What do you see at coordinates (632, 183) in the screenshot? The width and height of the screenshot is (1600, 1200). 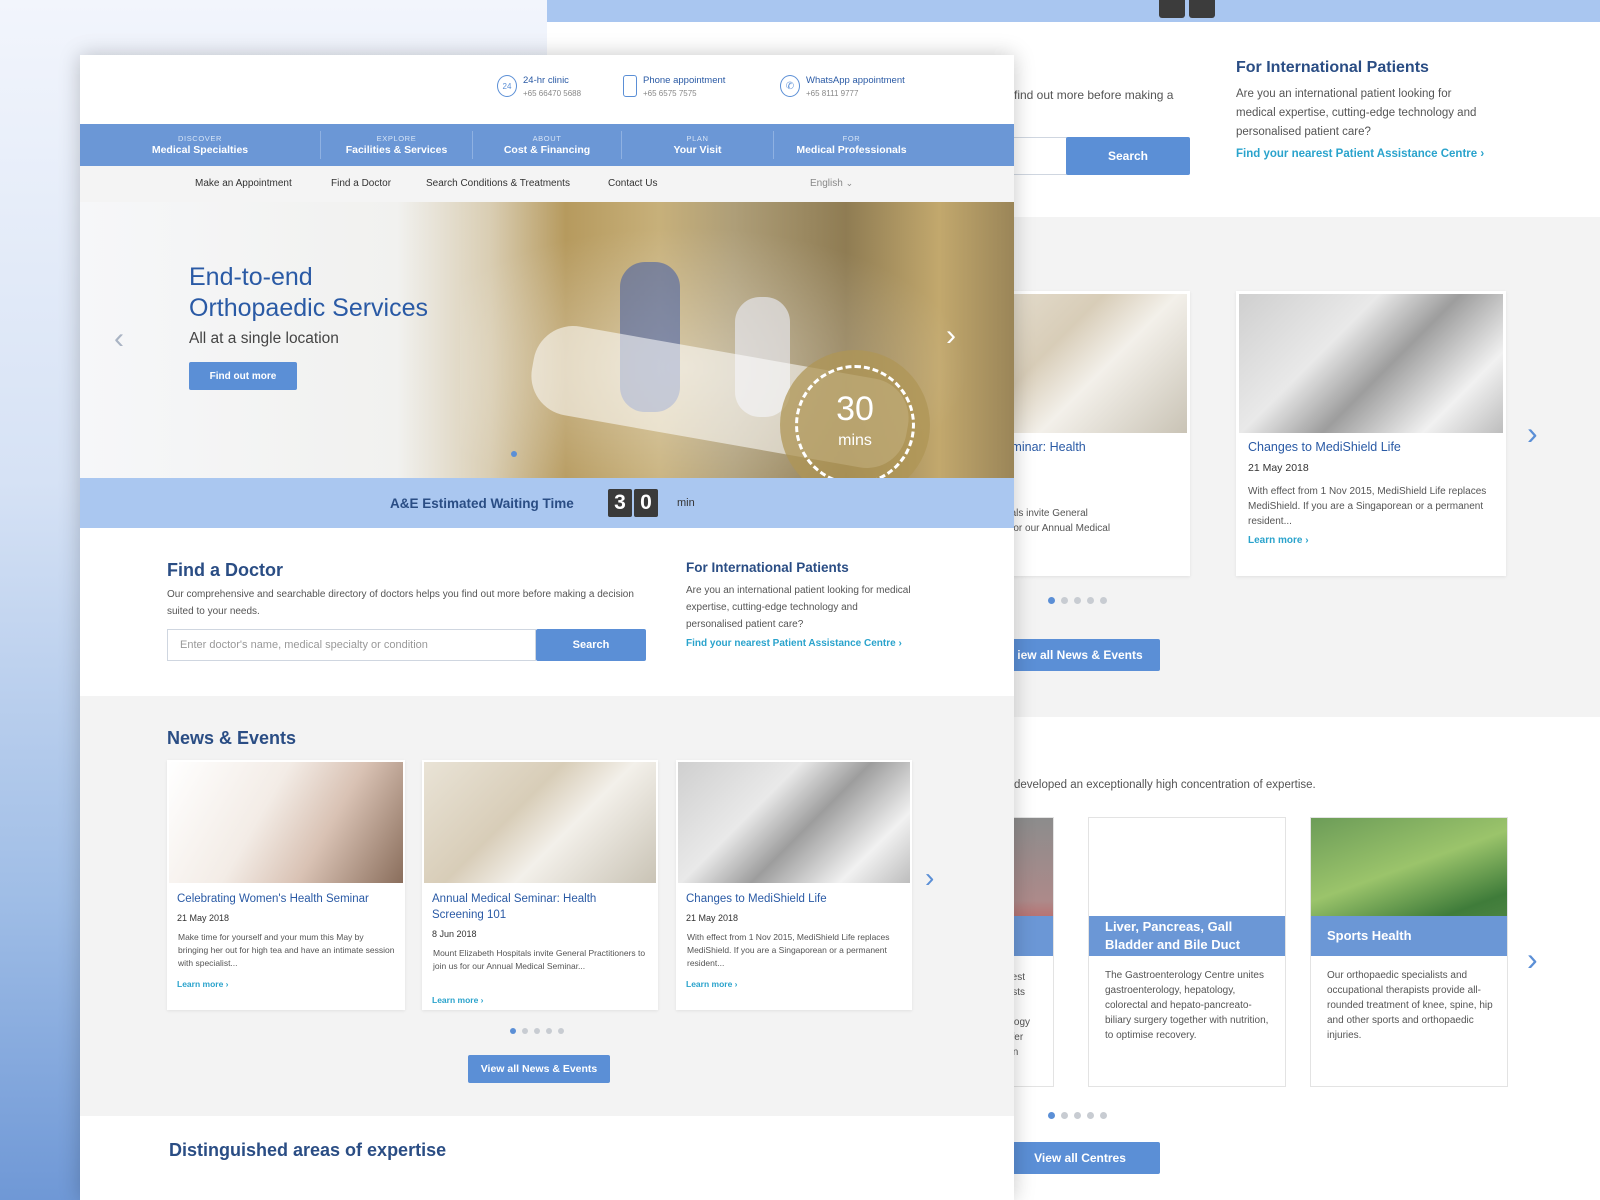 I see `subnav-contact-us: Contact Us` at bounding box center [632, 183].